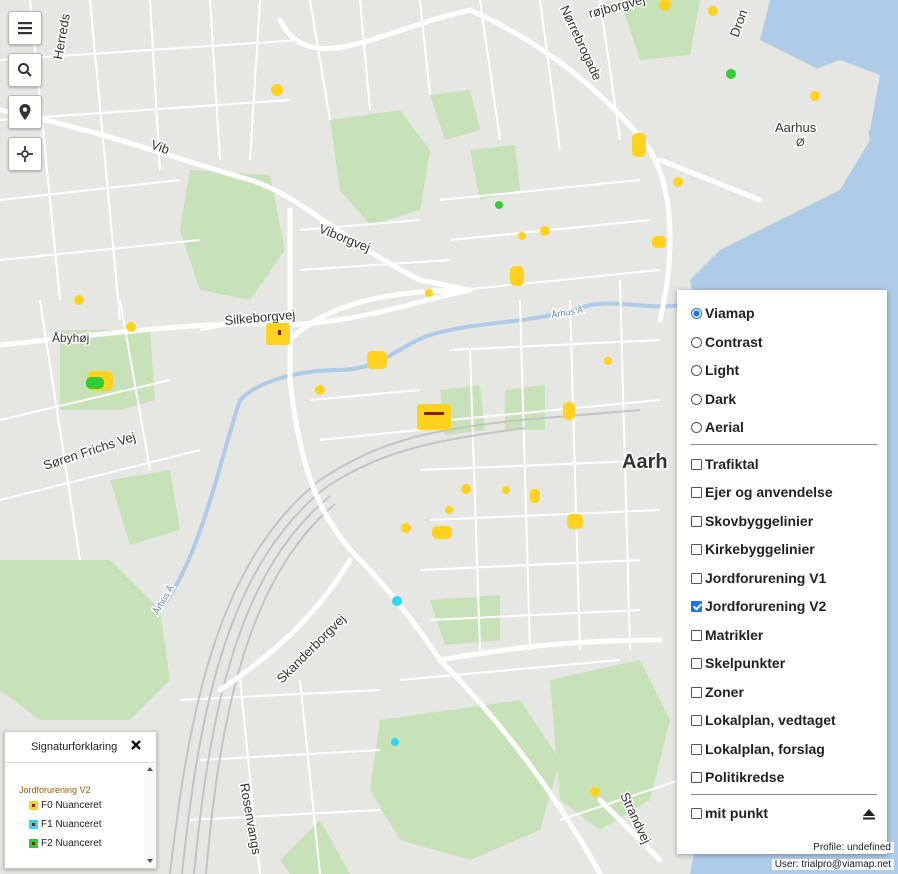  What do you see at coordinates (696, 606) in the screenshot?
I see `checkbox-checked` at bounding box center [696, 606].